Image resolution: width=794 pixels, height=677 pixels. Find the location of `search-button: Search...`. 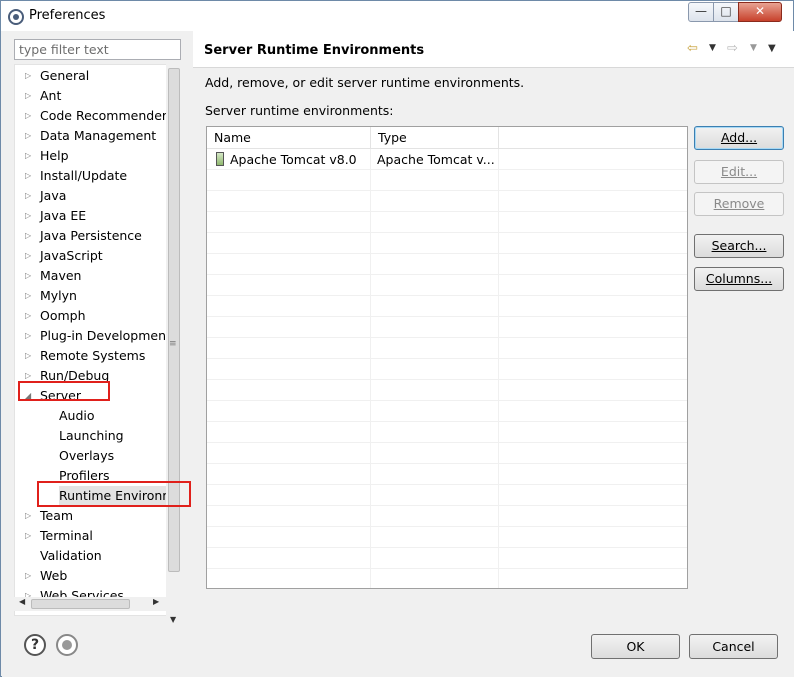

search-button: Search... is located at coordinates (739, 246).